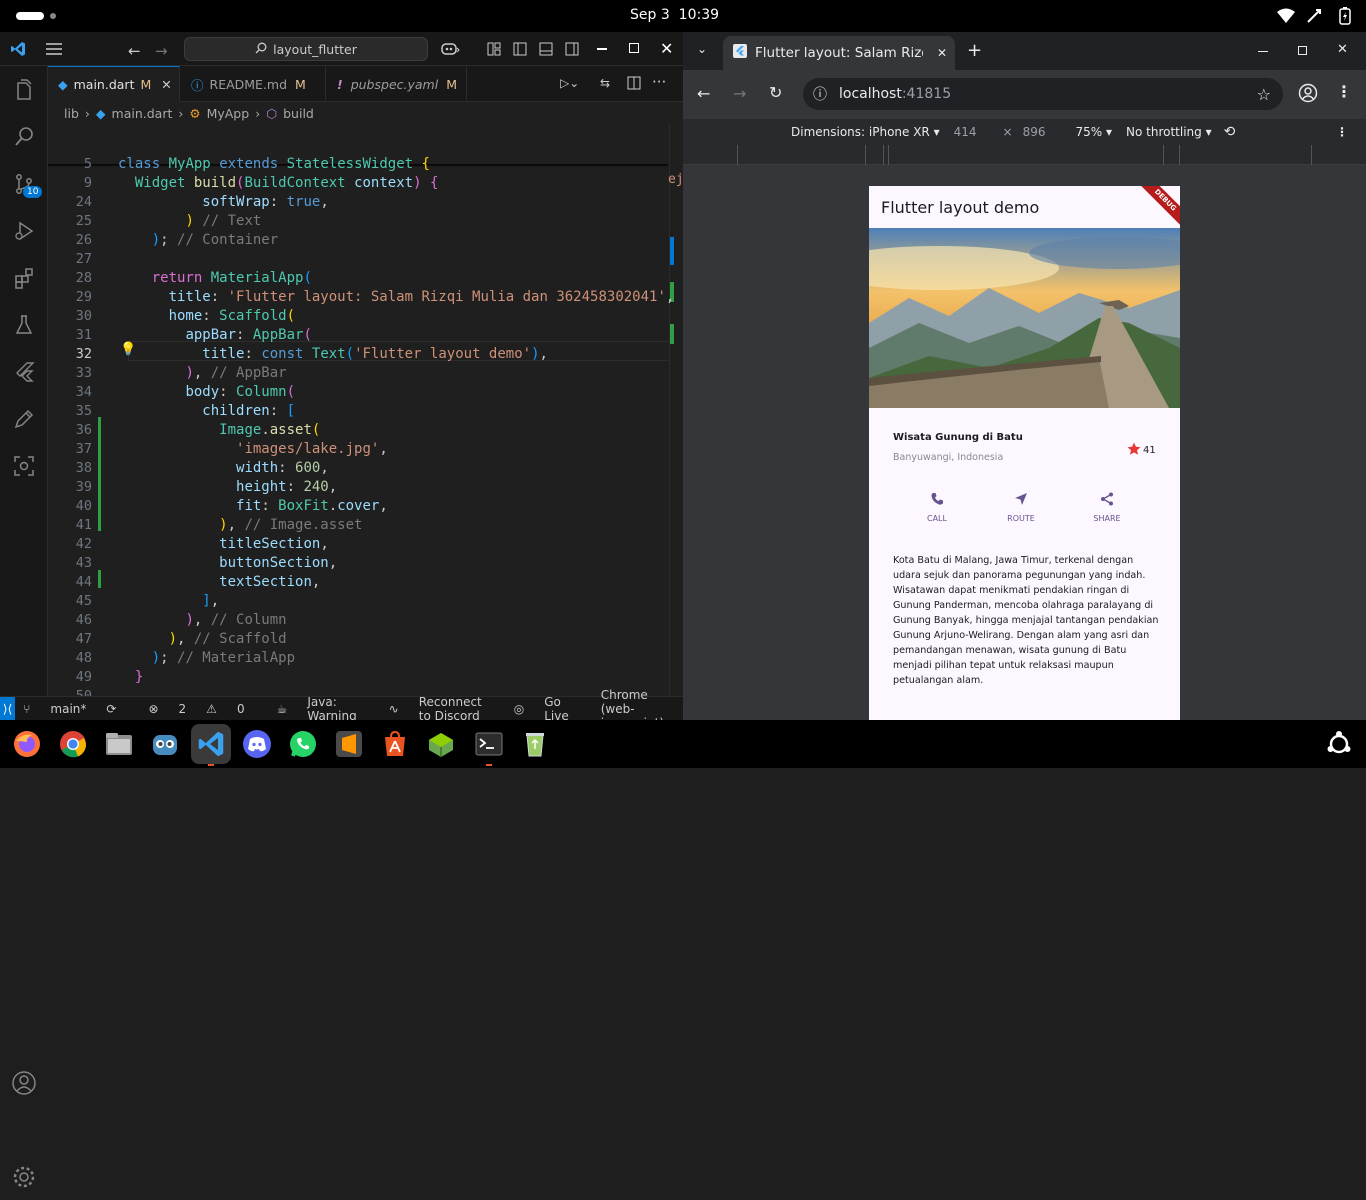  Describe the element at coordinates (1021, 507) in the screenshot. I see `route-button: ROUTE` at that location.